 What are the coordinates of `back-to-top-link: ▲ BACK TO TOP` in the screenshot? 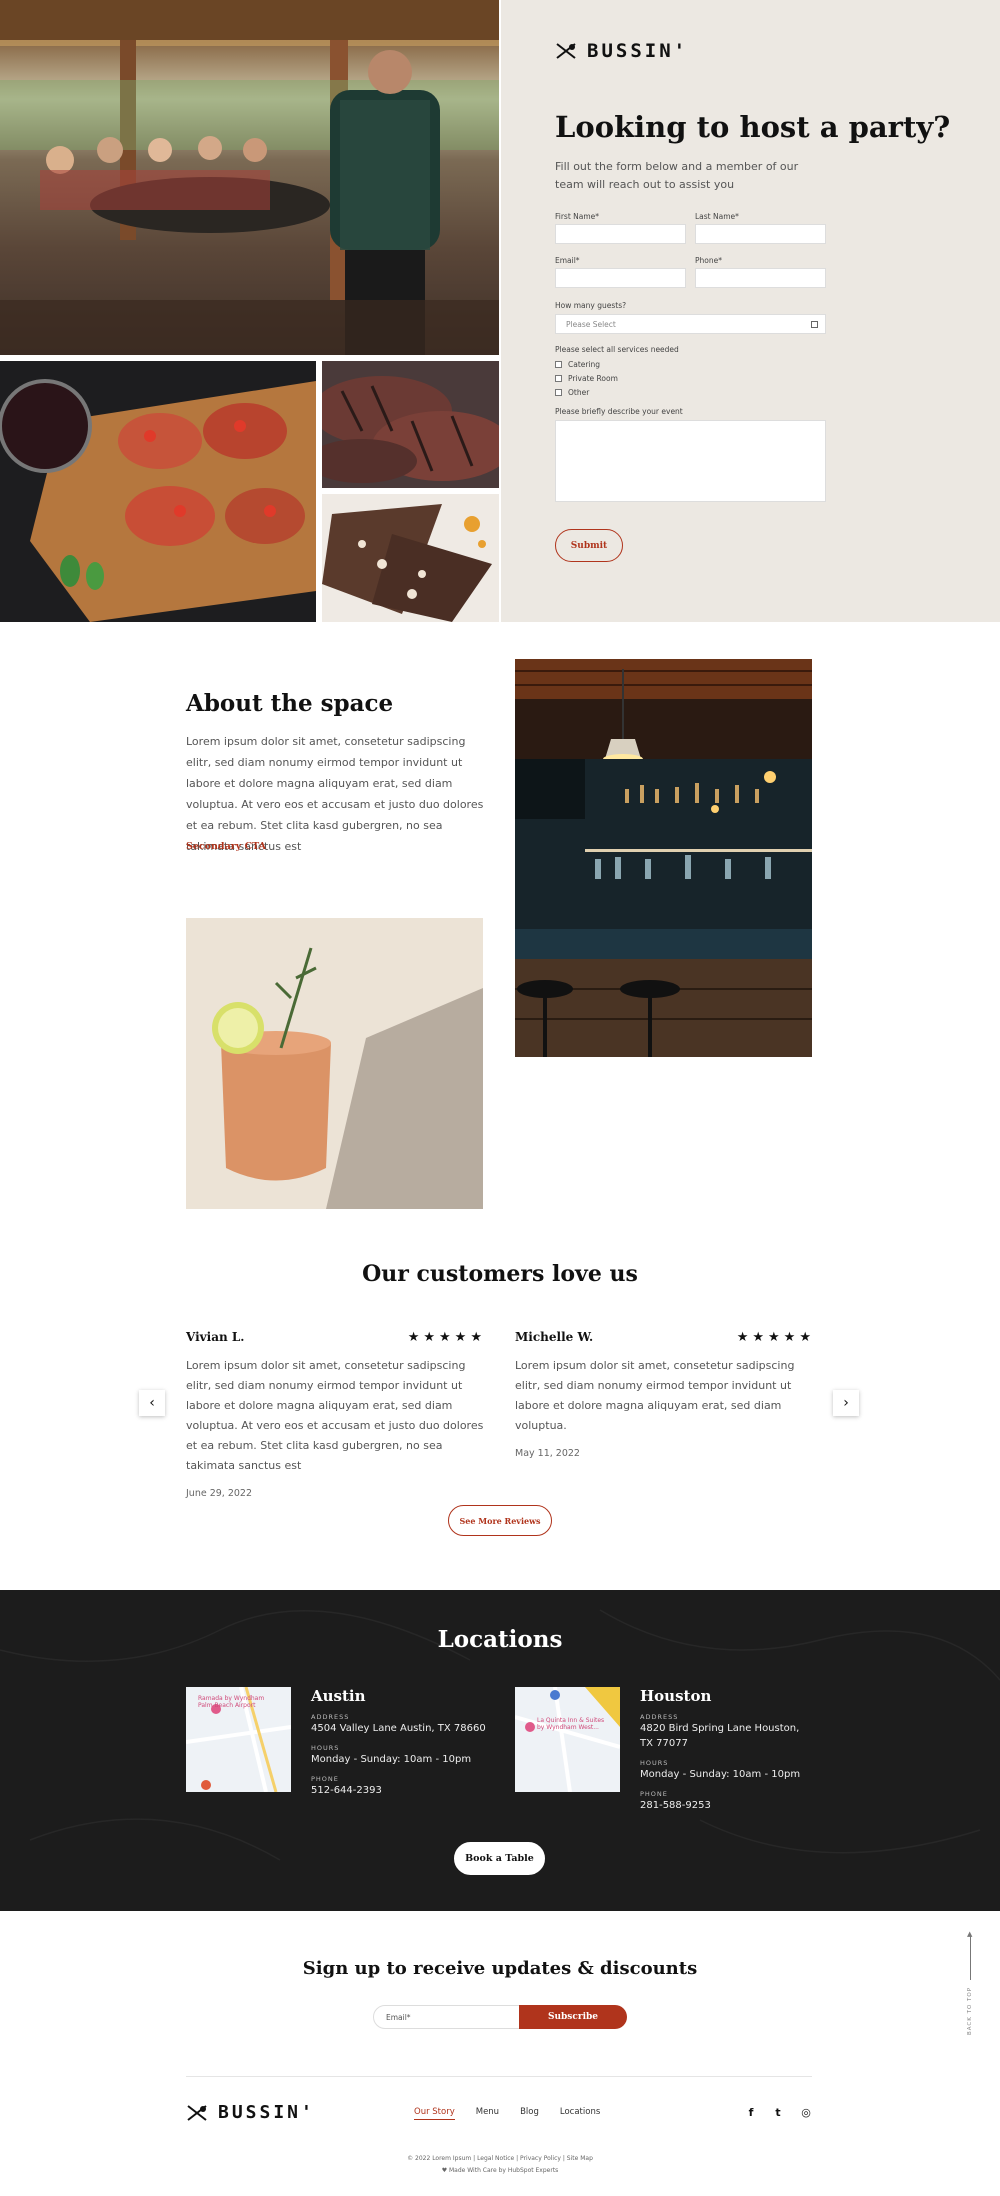 It's located at (971, 1982).